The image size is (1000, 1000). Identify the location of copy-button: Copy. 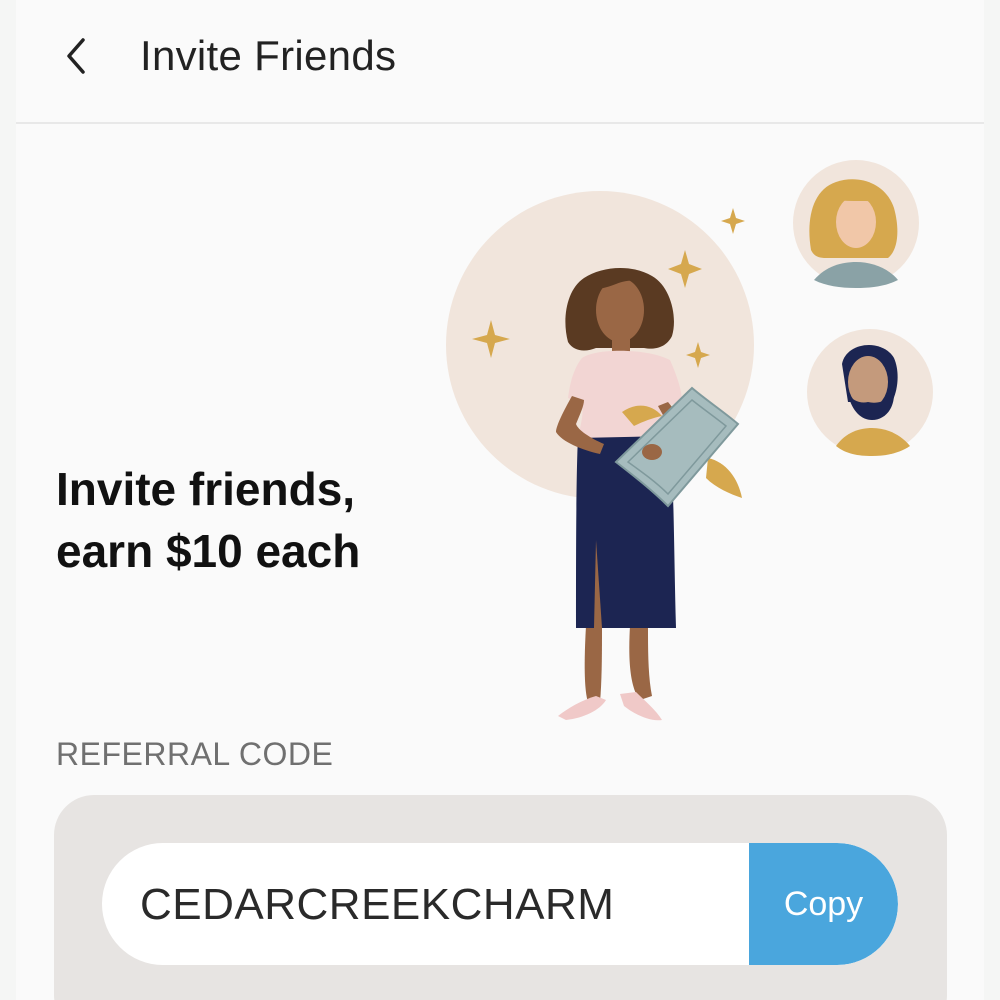
(823, 904).